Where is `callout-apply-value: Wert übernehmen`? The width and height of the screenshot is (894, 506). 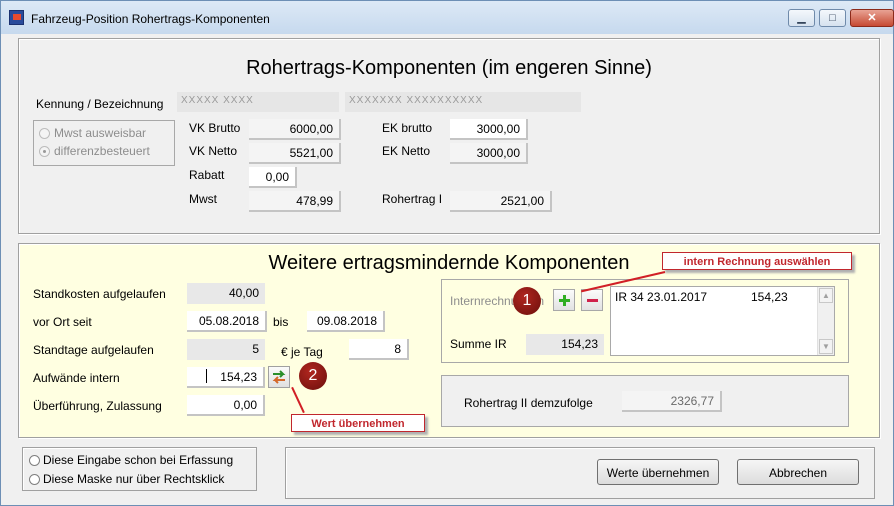
callout-apply-value: Wert übernehmen is located at coordinates (358, 423).